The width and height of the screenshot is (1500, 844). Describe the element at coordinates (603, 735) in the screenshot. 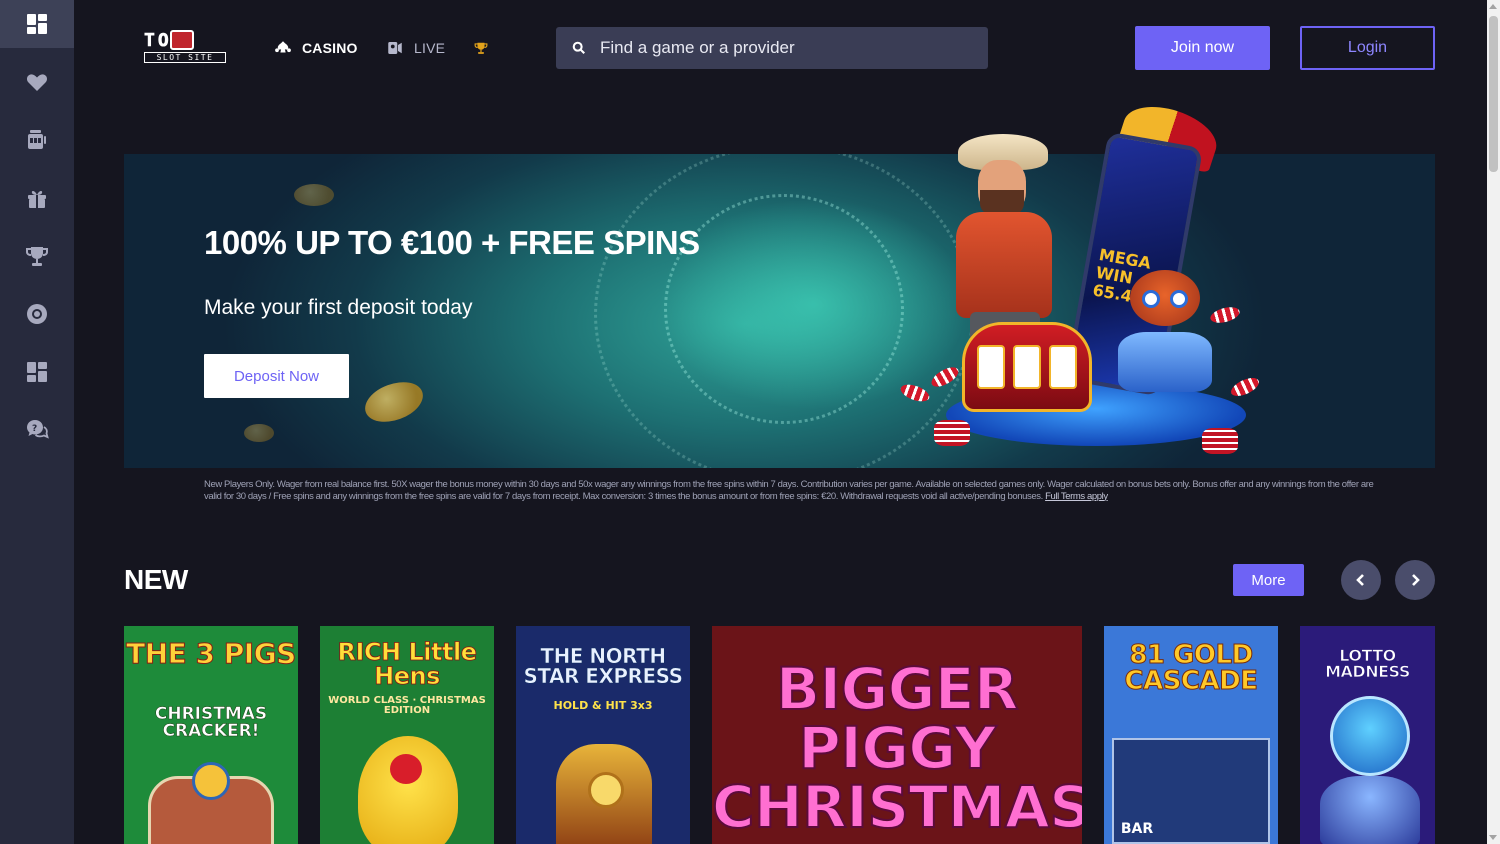

I see `game-card: THE NORTH STAR EXPRESS HOLD & HIT 3x3` at that location.